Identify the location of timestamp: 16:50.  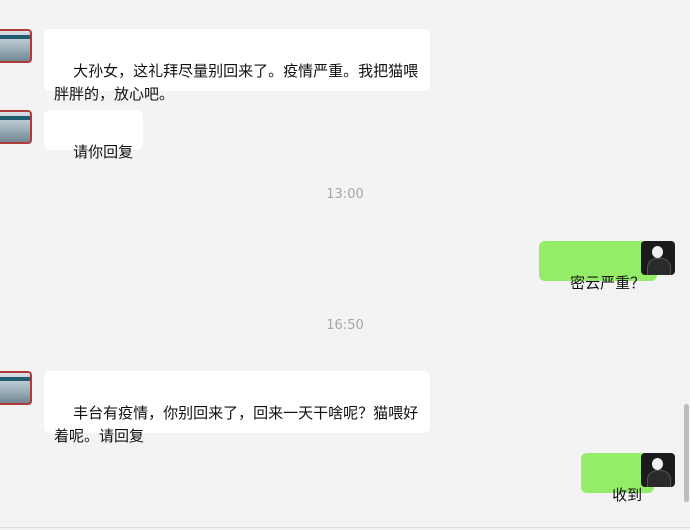
(345, 325).